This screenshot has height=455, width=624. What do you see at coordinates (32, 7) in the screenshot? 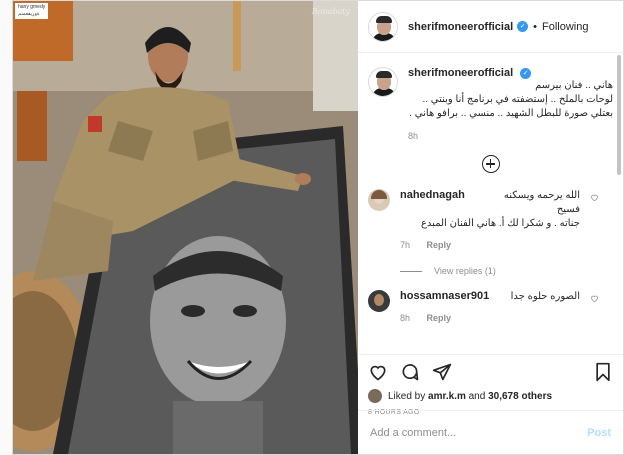
I see `credit-line-1: hany gmedy` at bounding box center [32, 7].